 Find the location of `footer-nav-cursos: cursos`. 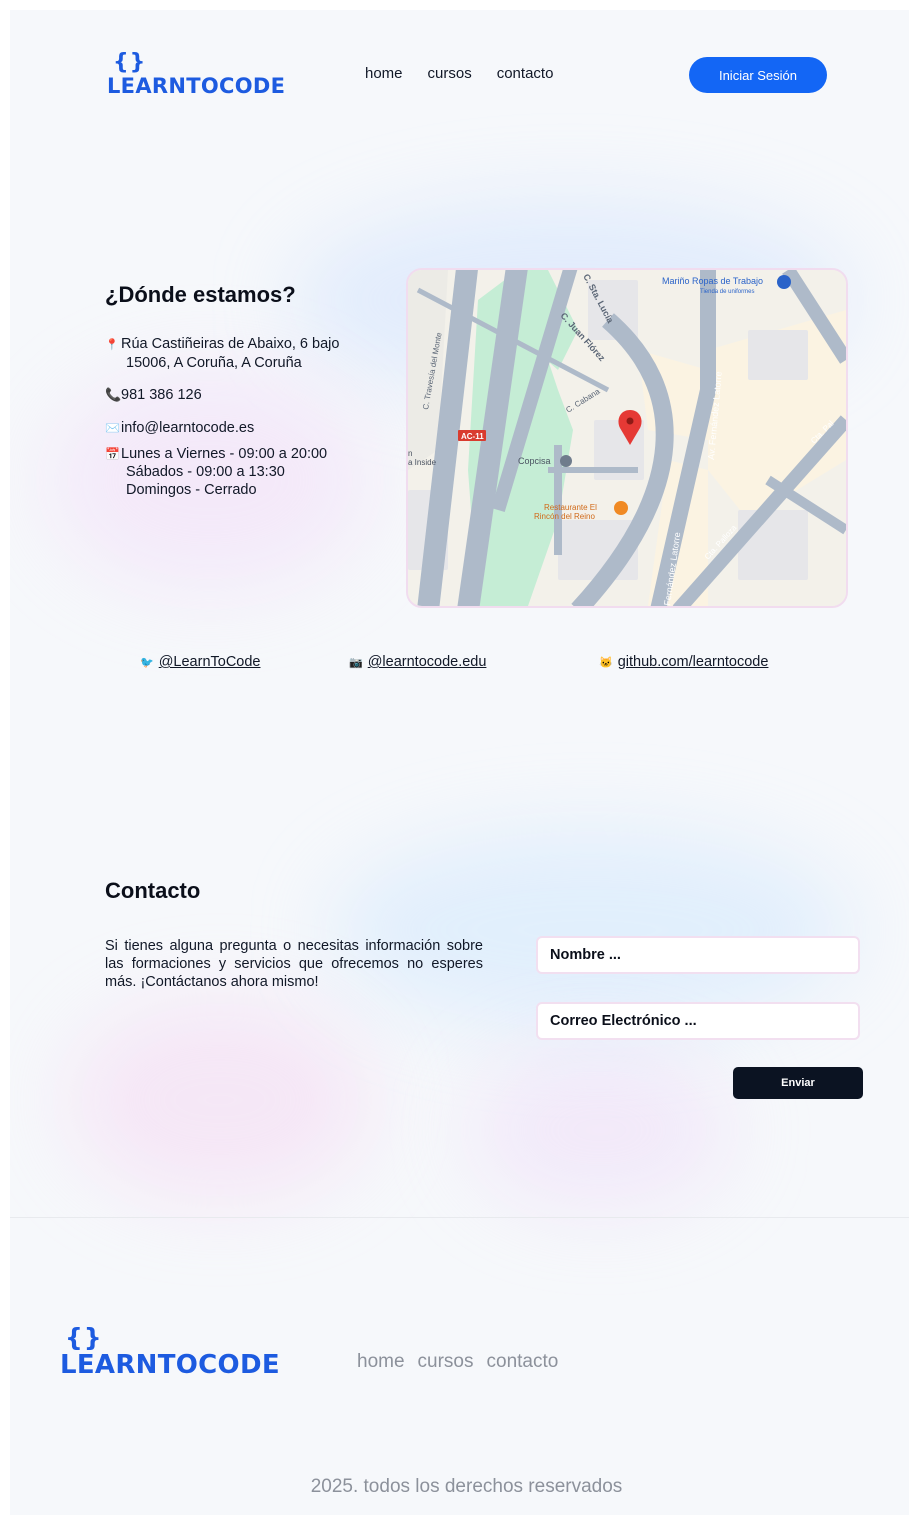

footer-nav-cursos: cursos is located at coordinates (446, 1362).